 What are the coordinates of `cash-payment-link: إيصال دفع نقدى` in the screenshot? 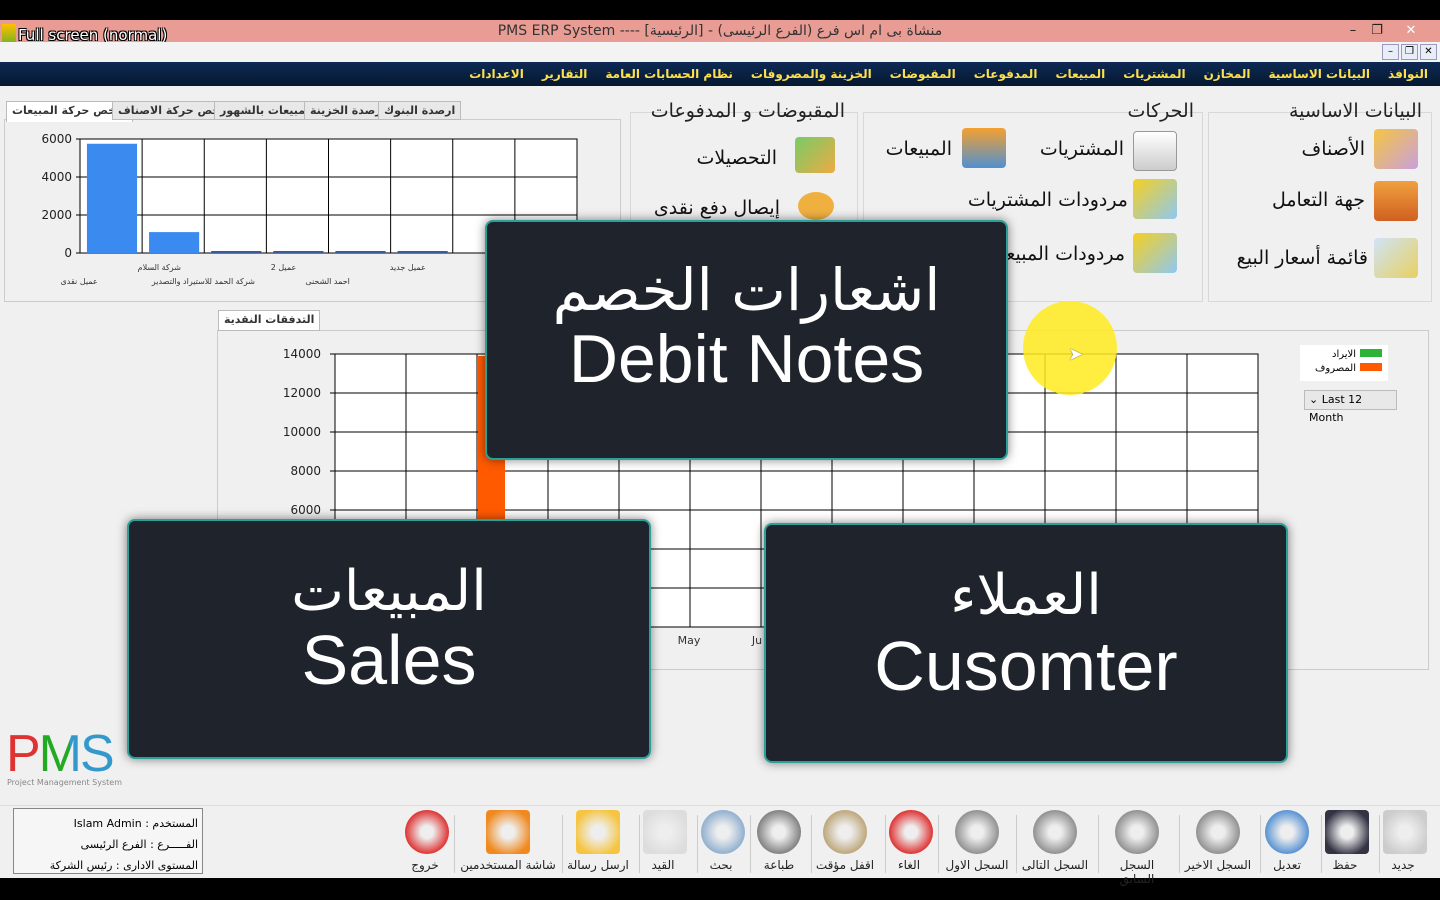 It's located at (710, 208).